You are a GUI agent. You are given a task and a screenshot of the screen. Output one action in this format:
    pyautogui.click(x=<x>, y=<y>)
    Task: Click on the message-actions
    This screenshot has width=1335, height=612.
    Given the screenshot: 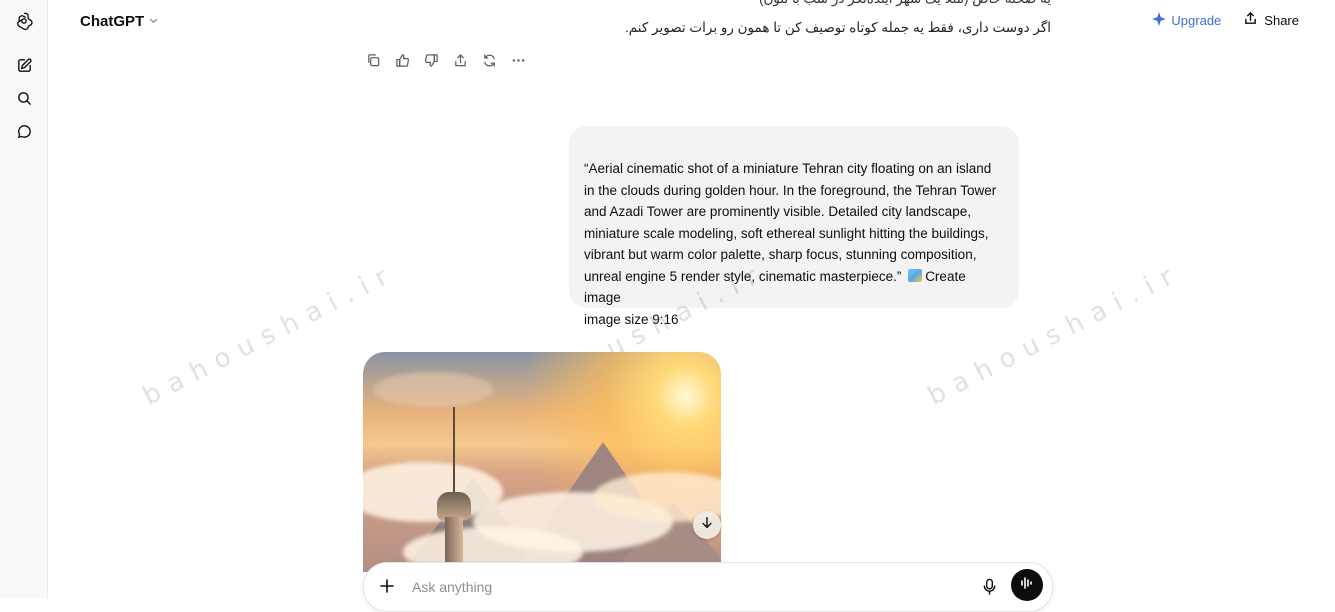 What is the action you would take?
    pyautogui.click(x=446, y=60)
    